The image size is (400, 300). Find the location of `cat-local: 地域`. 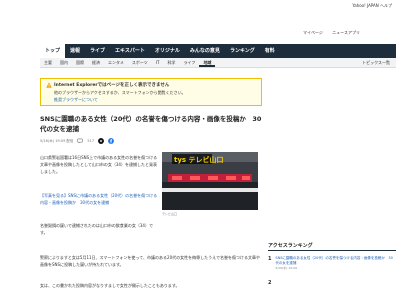

cat-local: 地域 is located at coordinates (207, 62).